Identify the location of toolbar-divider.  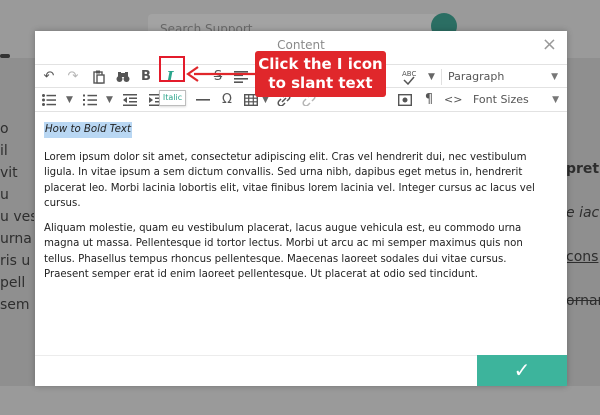
(441, 77).